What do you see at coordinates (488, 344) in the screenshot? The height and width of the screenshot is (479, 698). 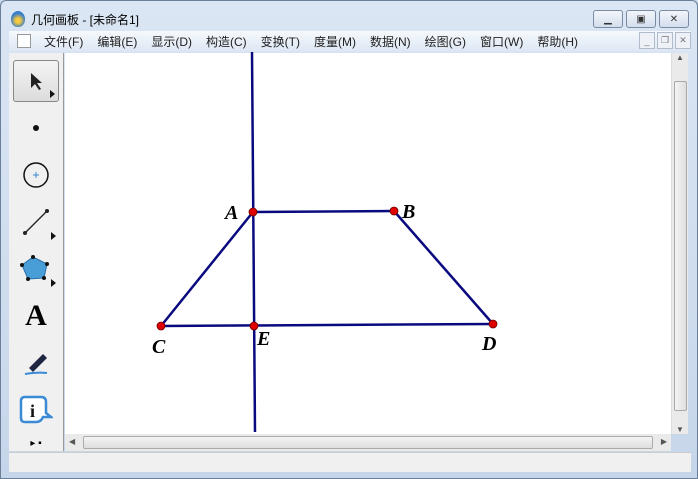 I see `label-d: D` at bounding box center [488, 344].